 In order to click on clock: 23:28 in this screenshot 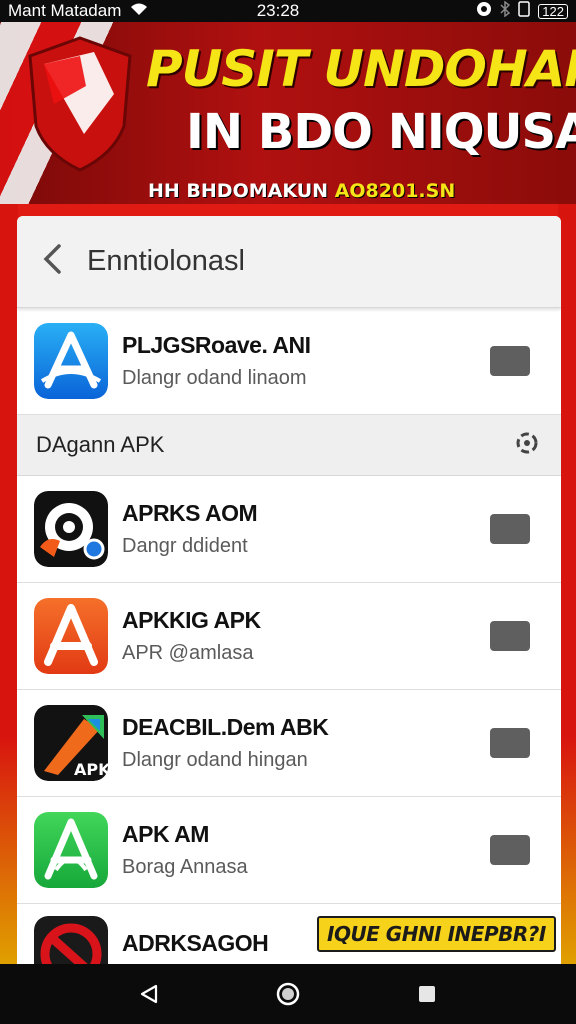, I will do `click(278, 10)`.